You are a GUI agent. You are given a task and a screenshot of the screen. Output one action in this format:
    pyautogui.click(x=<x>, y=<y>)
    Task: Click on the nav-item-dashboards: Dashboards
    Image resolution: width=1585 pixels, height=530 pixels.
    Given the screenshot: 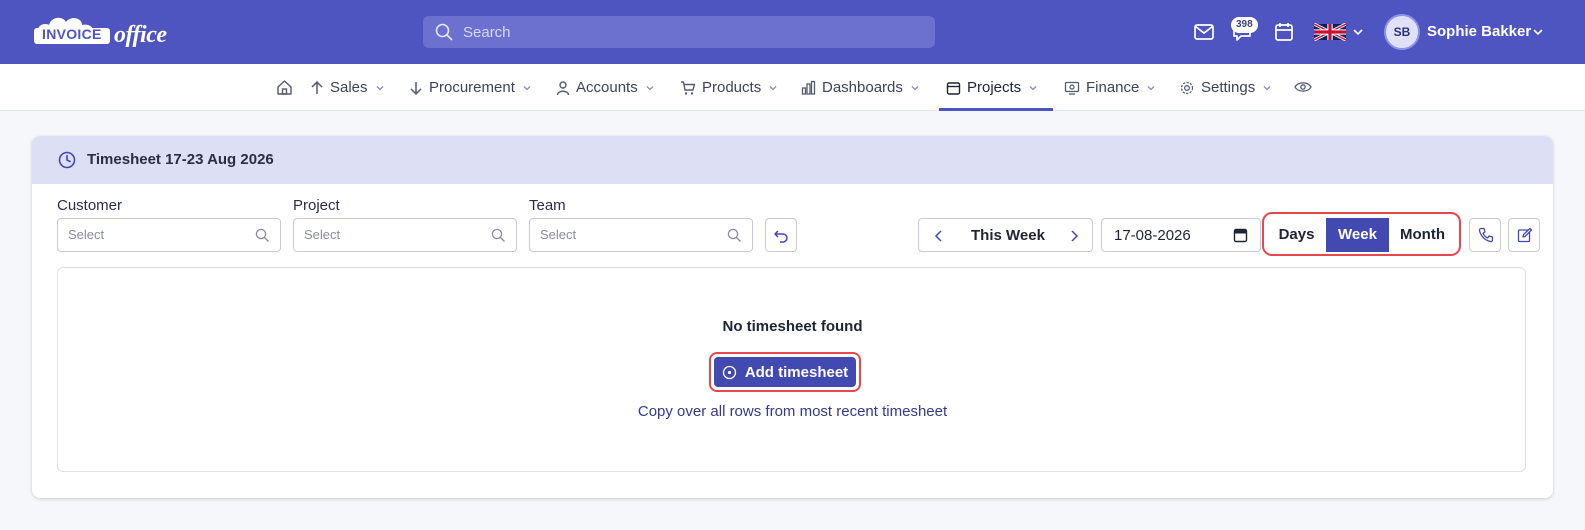 What is the action you would take?
    pyautogui.click(x=861, y=87)
    